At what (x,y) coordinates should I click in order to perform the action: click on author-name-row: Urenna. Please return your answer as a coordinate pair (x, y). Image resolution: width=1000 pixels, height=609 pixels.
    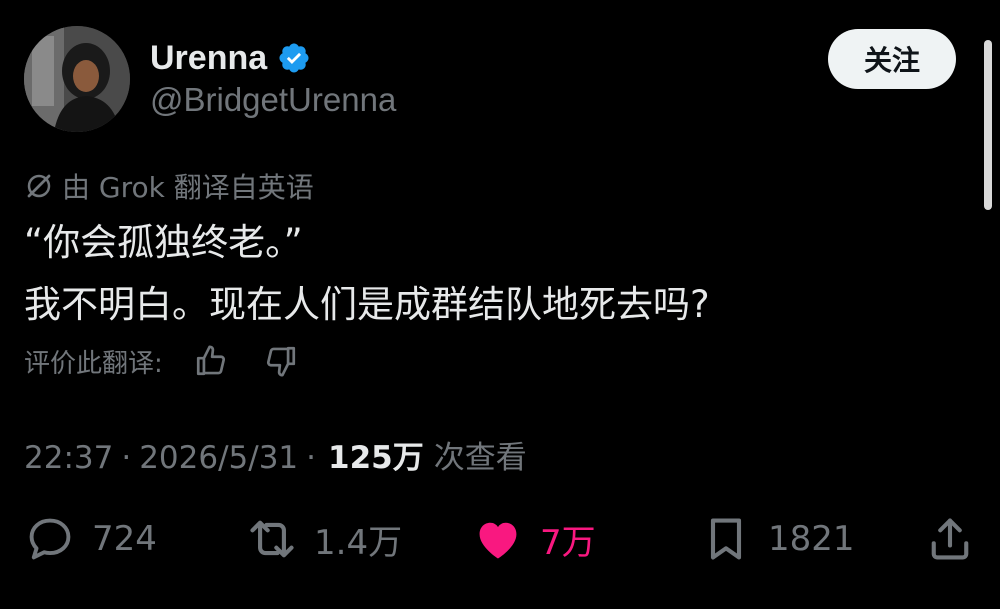
    Looking at the image, I should click on (230, 58).